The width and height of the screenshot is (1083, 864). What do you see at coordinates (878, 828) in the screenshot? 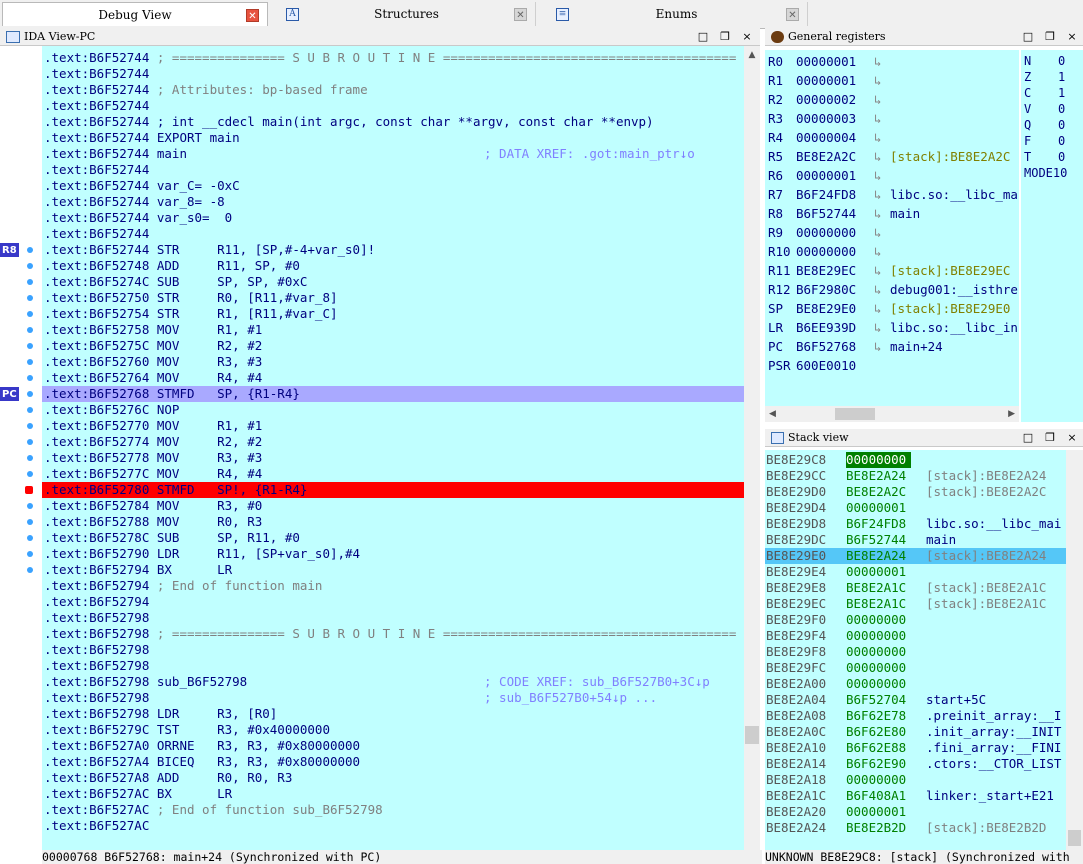
I see `stack-value: BE8E2B2D` at bounding box center [878, 828].